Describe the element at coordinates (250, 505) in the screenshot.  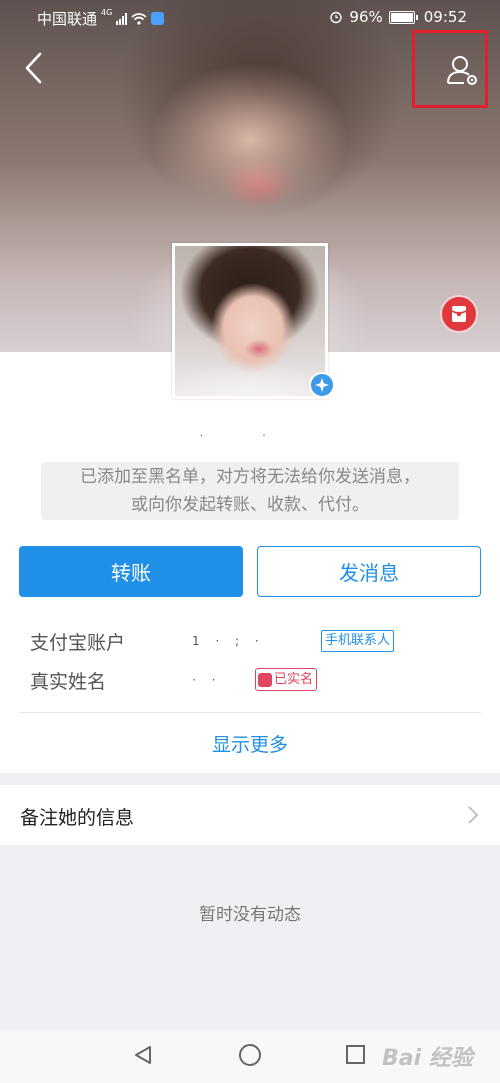
I see `blacklist-notice-line2: 或向你发起转账、收款、代付。` at that location.